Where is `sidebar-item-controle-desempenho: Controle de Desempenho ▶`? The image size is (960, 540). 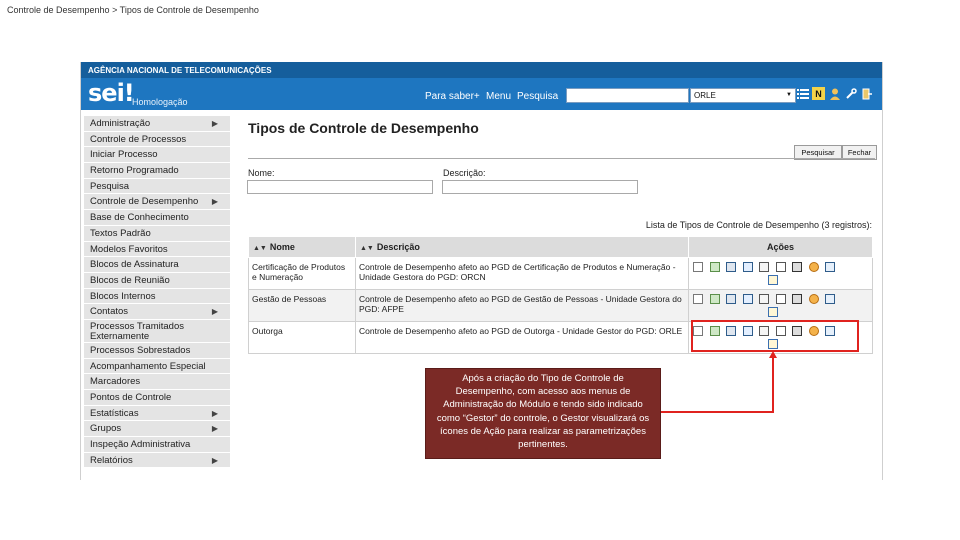 sidebar-item-controle-desempenho: Controle de Desempenho ▶ is located at coordinates (157, 202).